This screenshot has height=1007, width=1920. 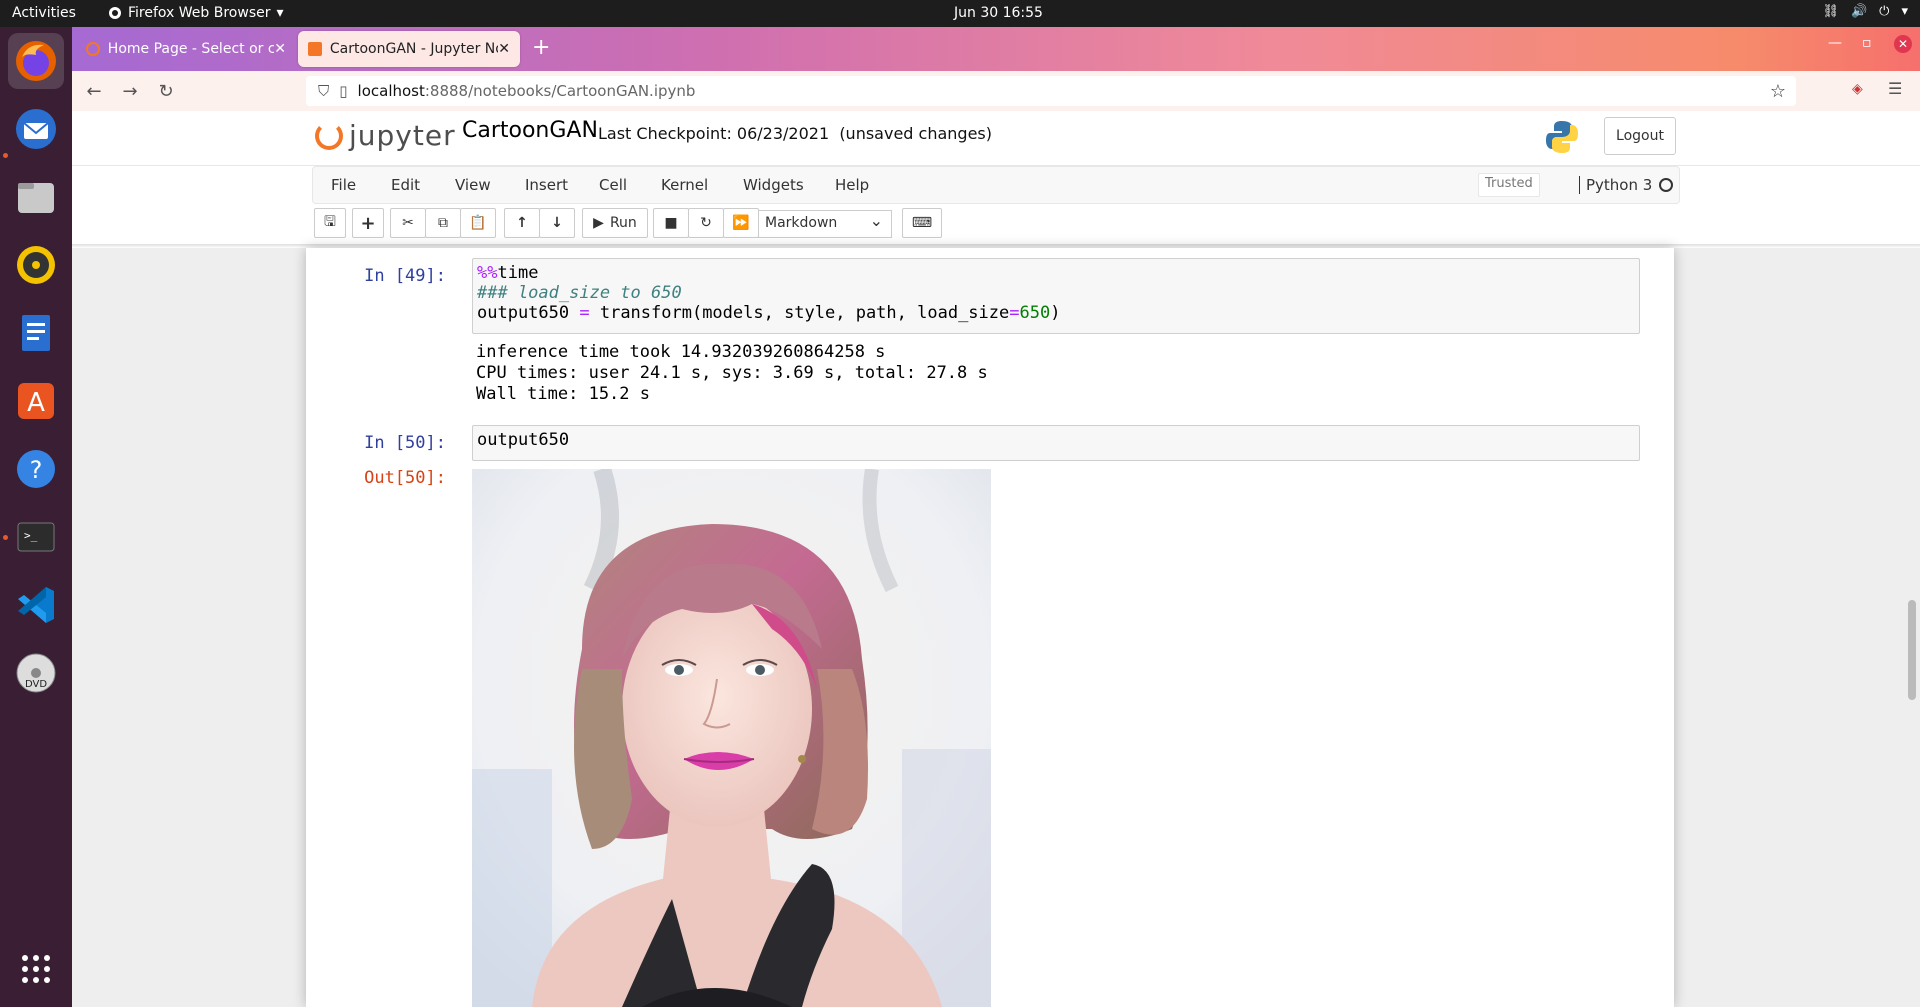 What do you see at coordinates (478, 223) in the screenshot?
I see `paste-button: 📋` at bounding box center [478, 223].